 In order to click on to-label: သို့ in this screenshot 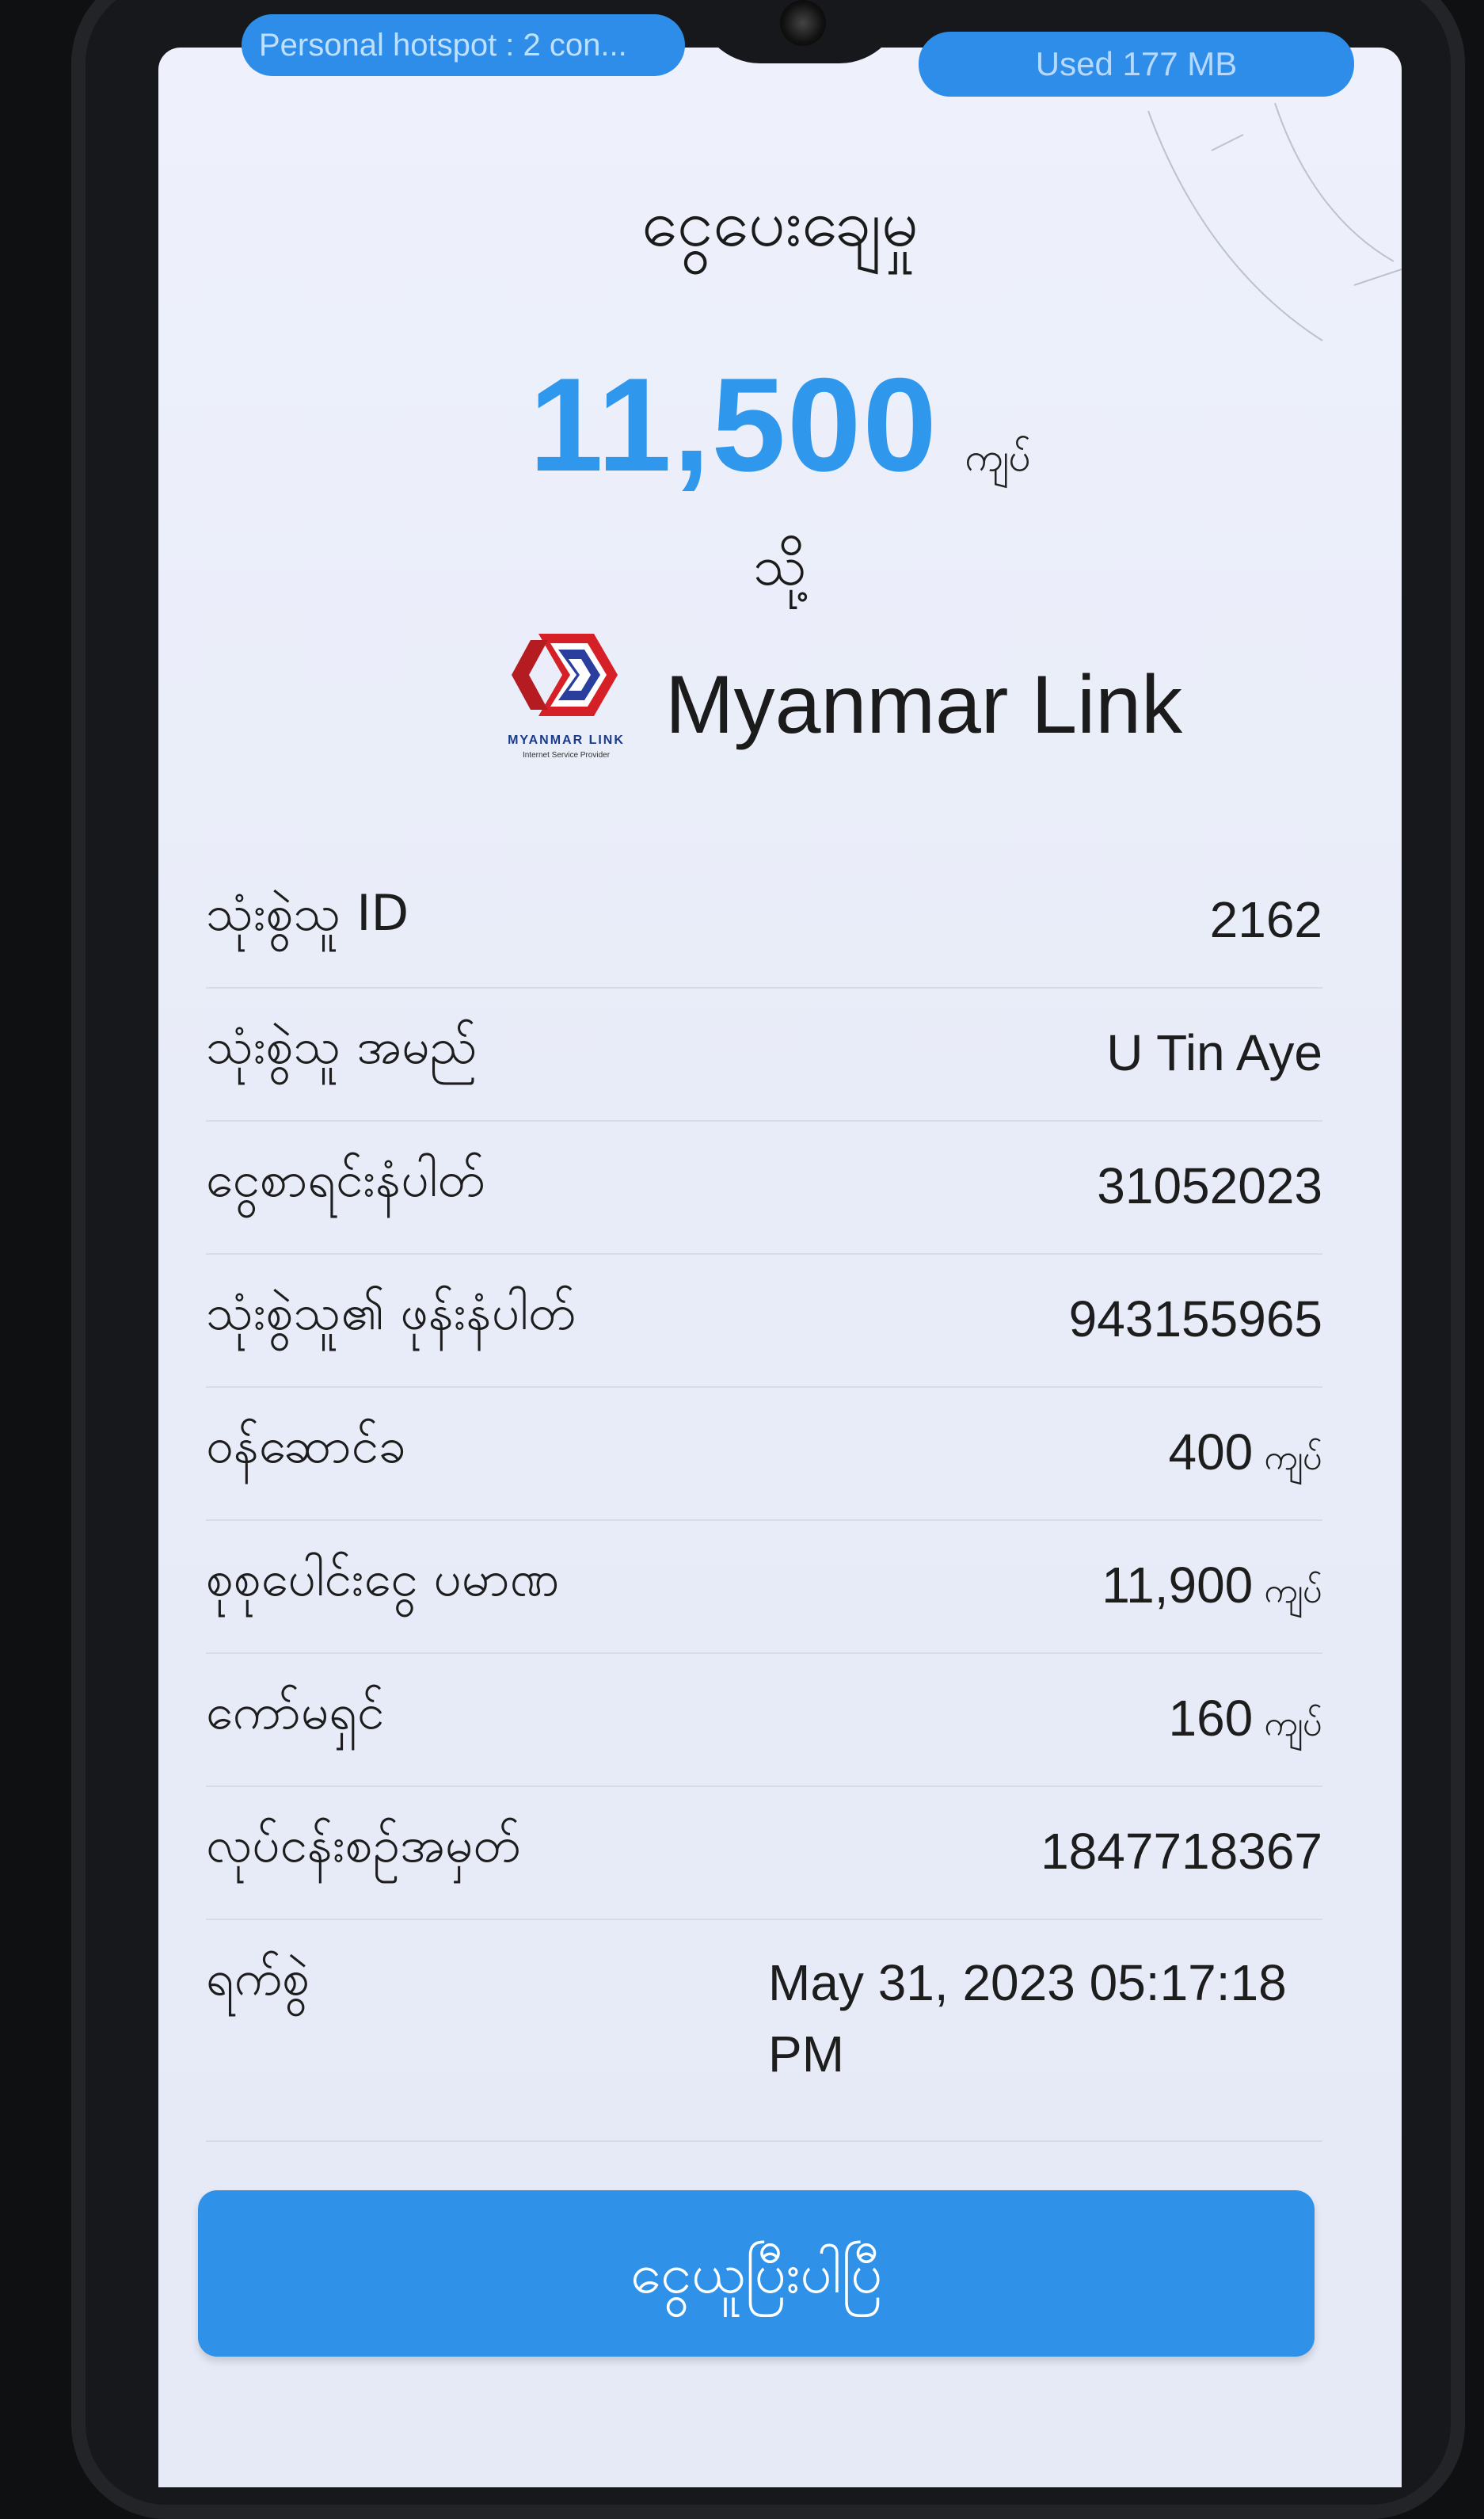, I will do `click(780, 565)`.